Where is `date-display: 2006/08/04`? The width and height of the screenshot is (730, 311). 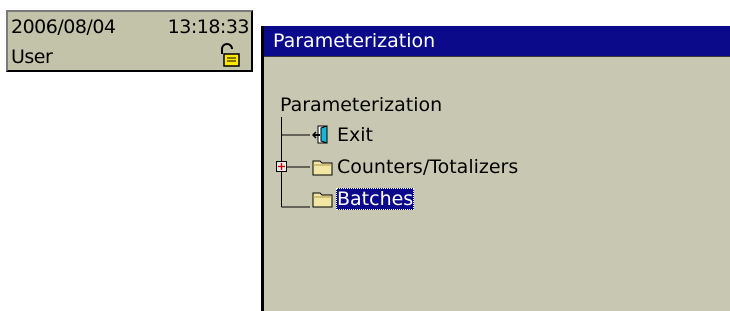
date-display: 2006/08/04 is located at coordinates (63, 27).